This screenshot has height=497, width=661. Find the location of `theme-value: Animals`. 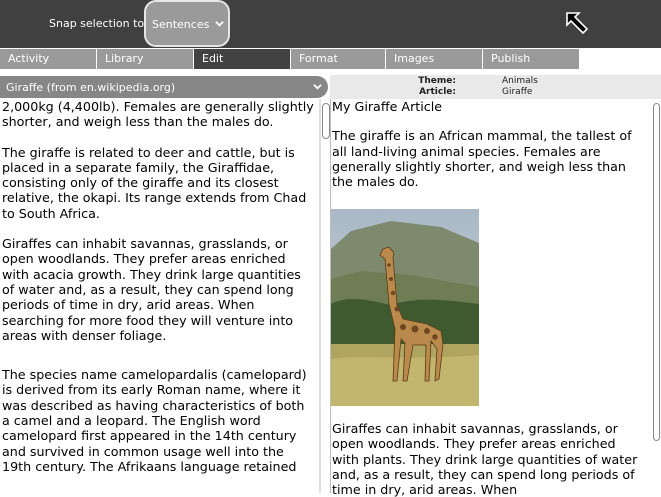

theme-value: Animals is located at coordinates (520, 81).